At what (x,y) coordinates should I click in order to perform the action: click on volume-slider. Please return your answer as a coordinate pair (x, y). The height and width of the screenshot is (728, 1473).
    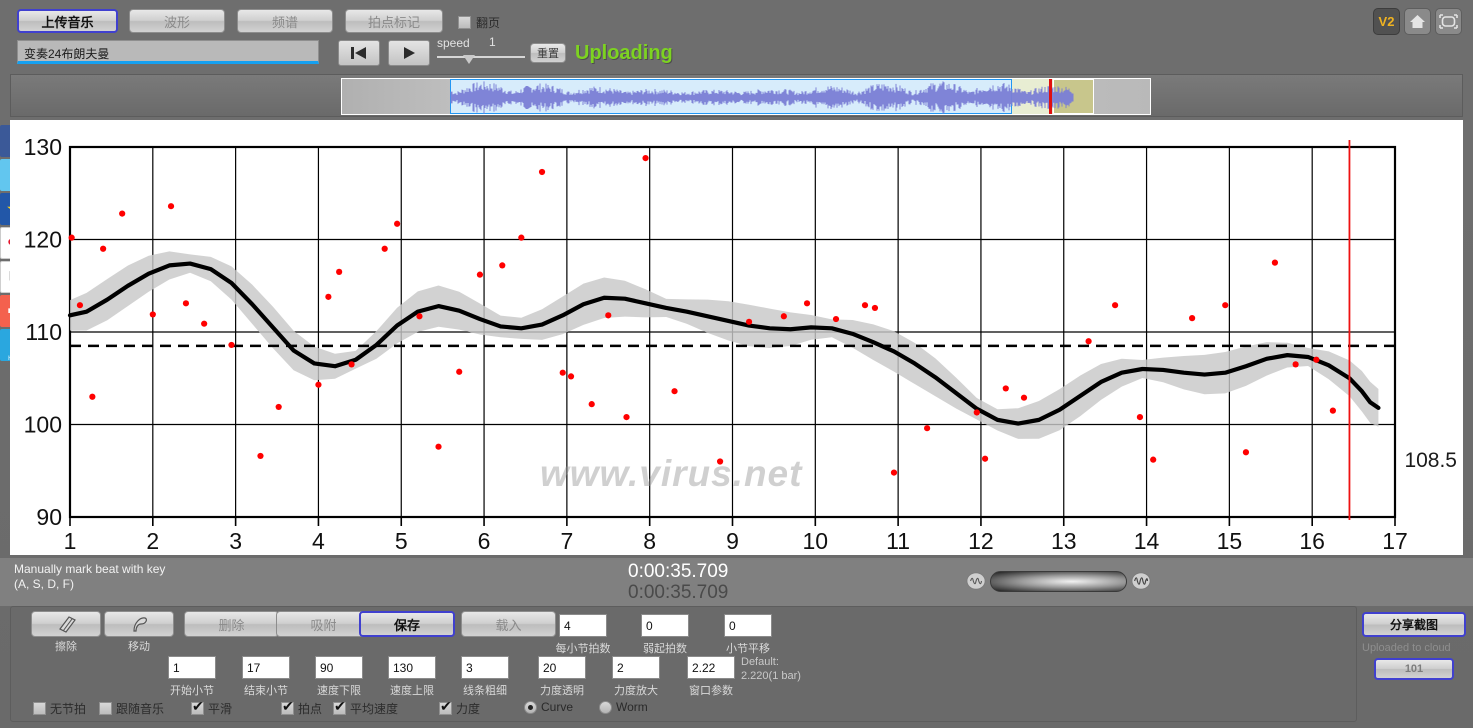
    Looking at the image, I should click on (1058, 581).